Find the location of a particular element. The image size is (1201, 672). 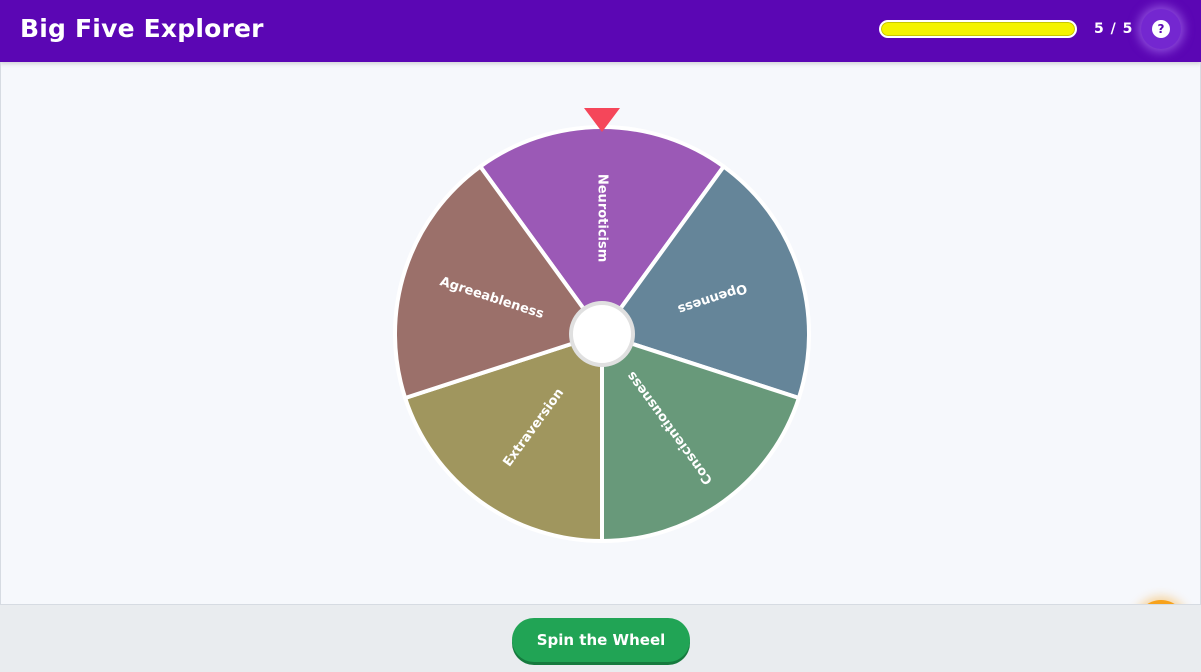

wheel-hub is located at coordinates (602, 334).